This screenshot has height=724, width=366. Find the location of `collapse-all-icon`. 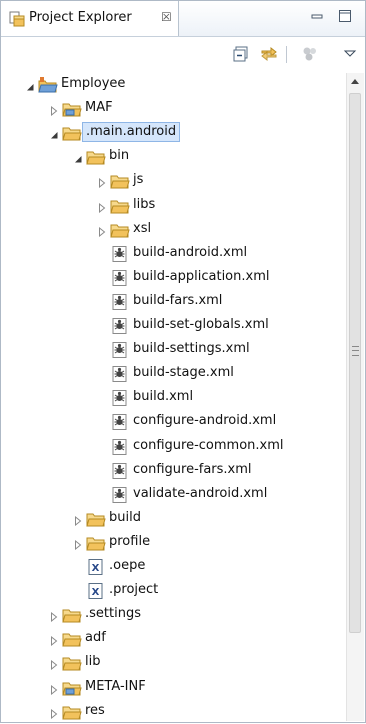

collapse-all-icon is located at coordinates (242, 54).